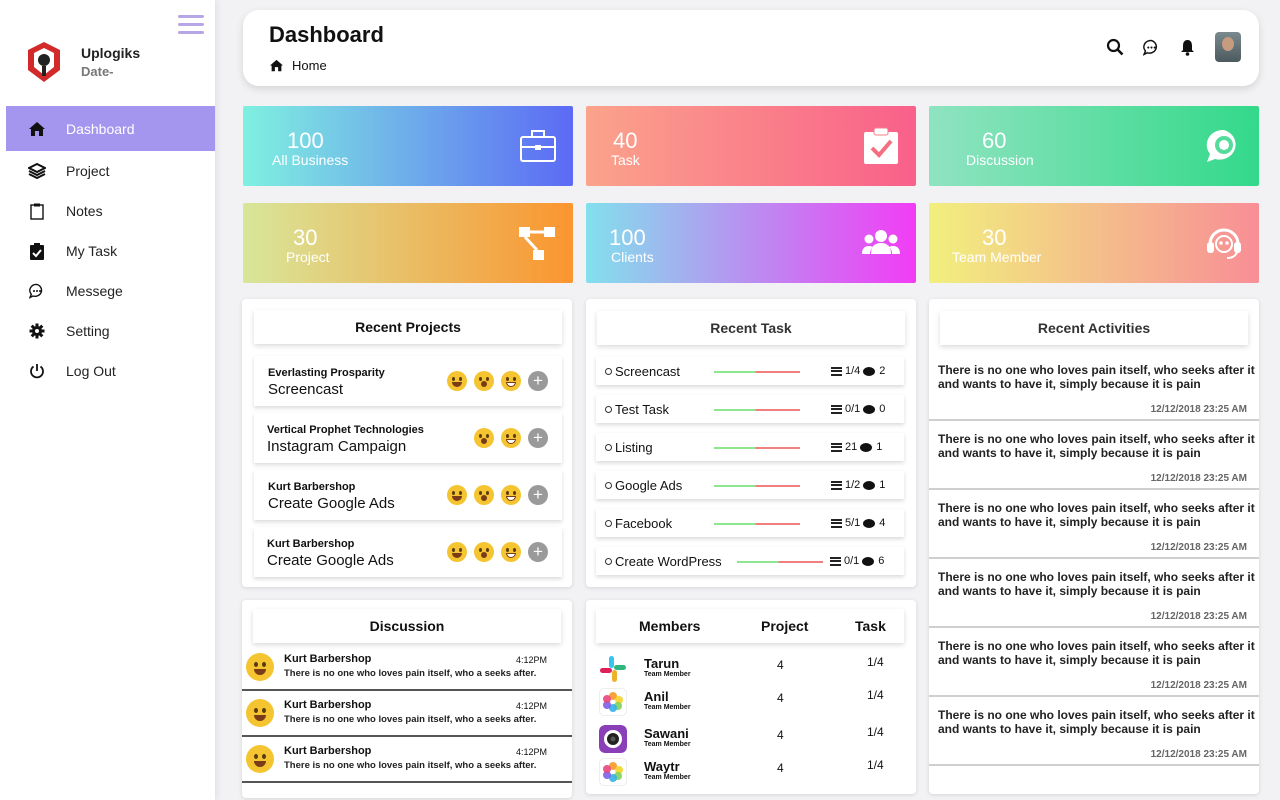  I want to click on task-name: Facebook, so click(644, 523).